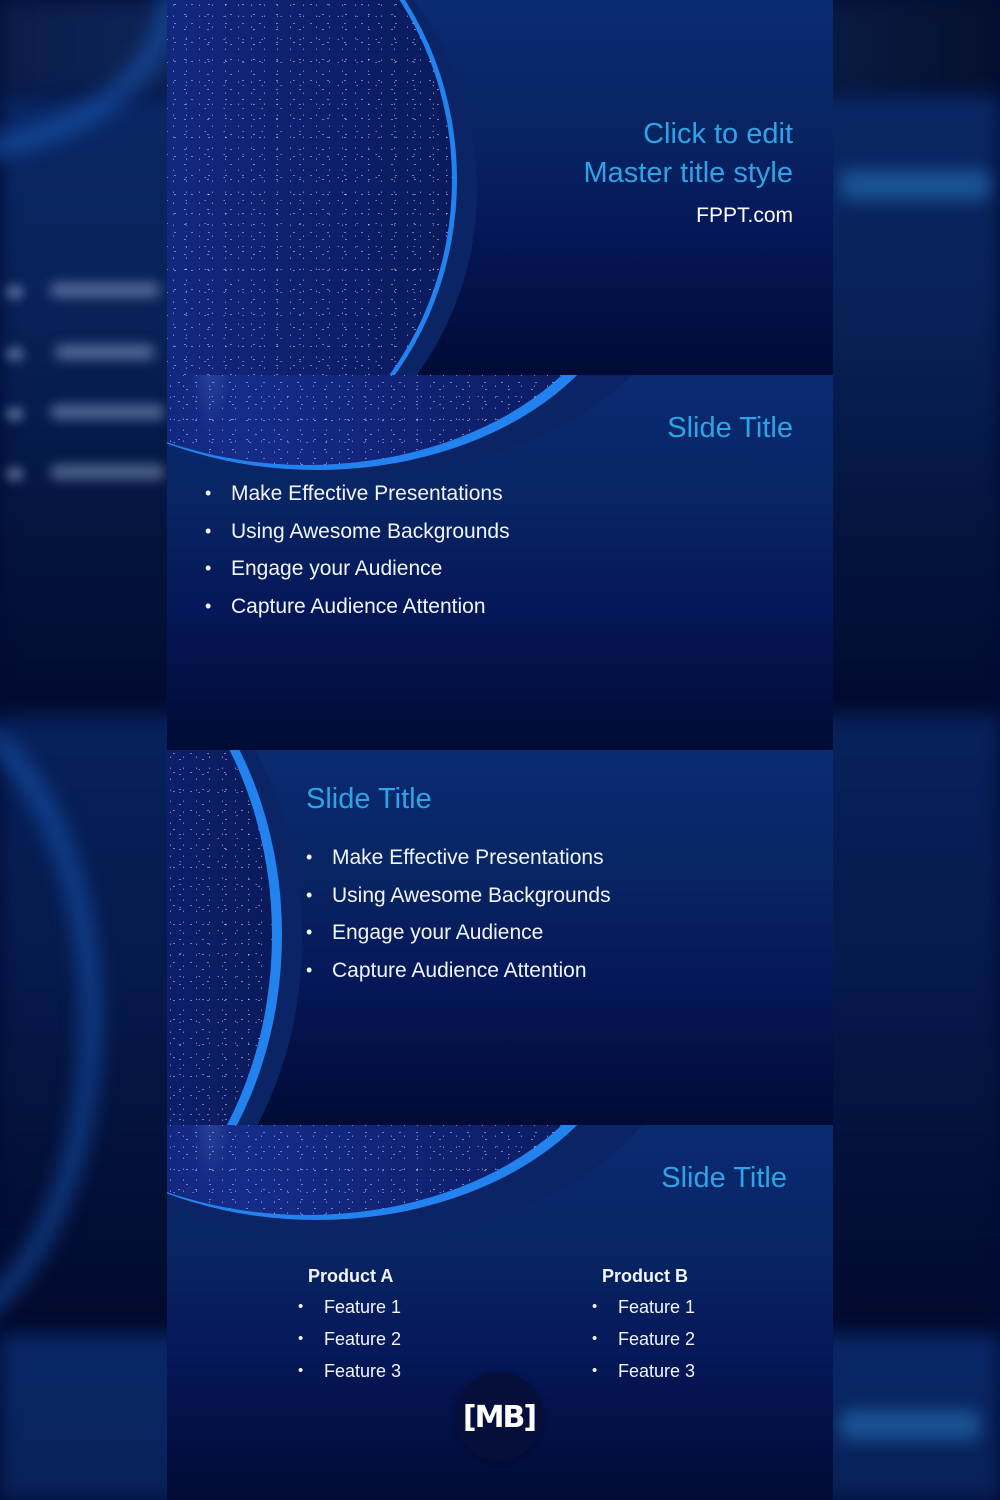 This screenshot has height=1500, width=1000. What do you see at coordinates (309, 187) in the screenshot?
I see `starry-sky-image` at bounding box center [309, 187].